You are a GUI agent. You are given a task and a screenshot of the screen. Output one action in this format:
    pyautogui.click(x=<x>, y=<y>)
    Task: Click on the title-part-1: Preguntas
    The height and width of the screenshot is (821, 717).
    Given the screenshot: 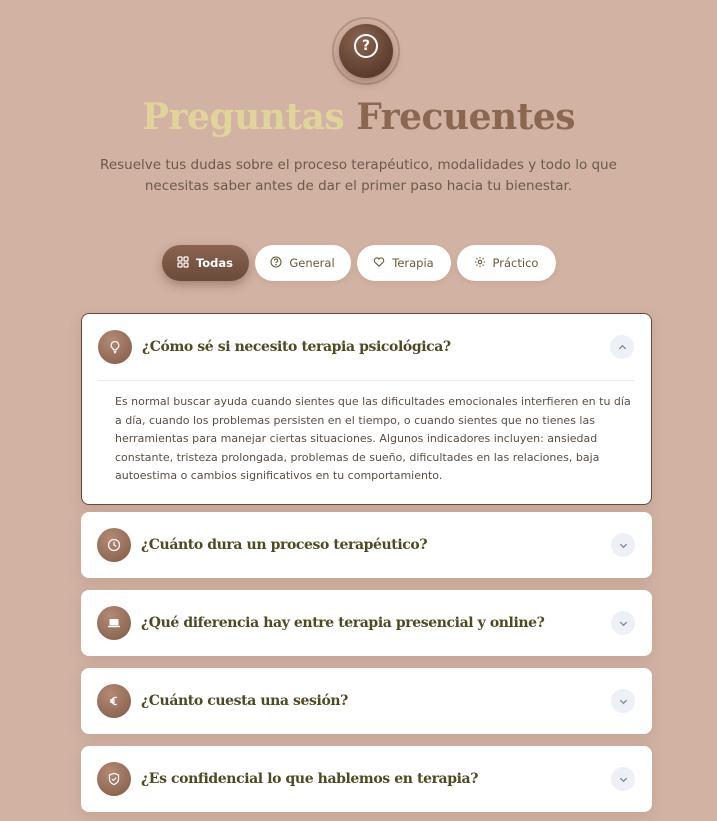 What is the action you would take?
    pyautogui.click(x=243, y=117)
    